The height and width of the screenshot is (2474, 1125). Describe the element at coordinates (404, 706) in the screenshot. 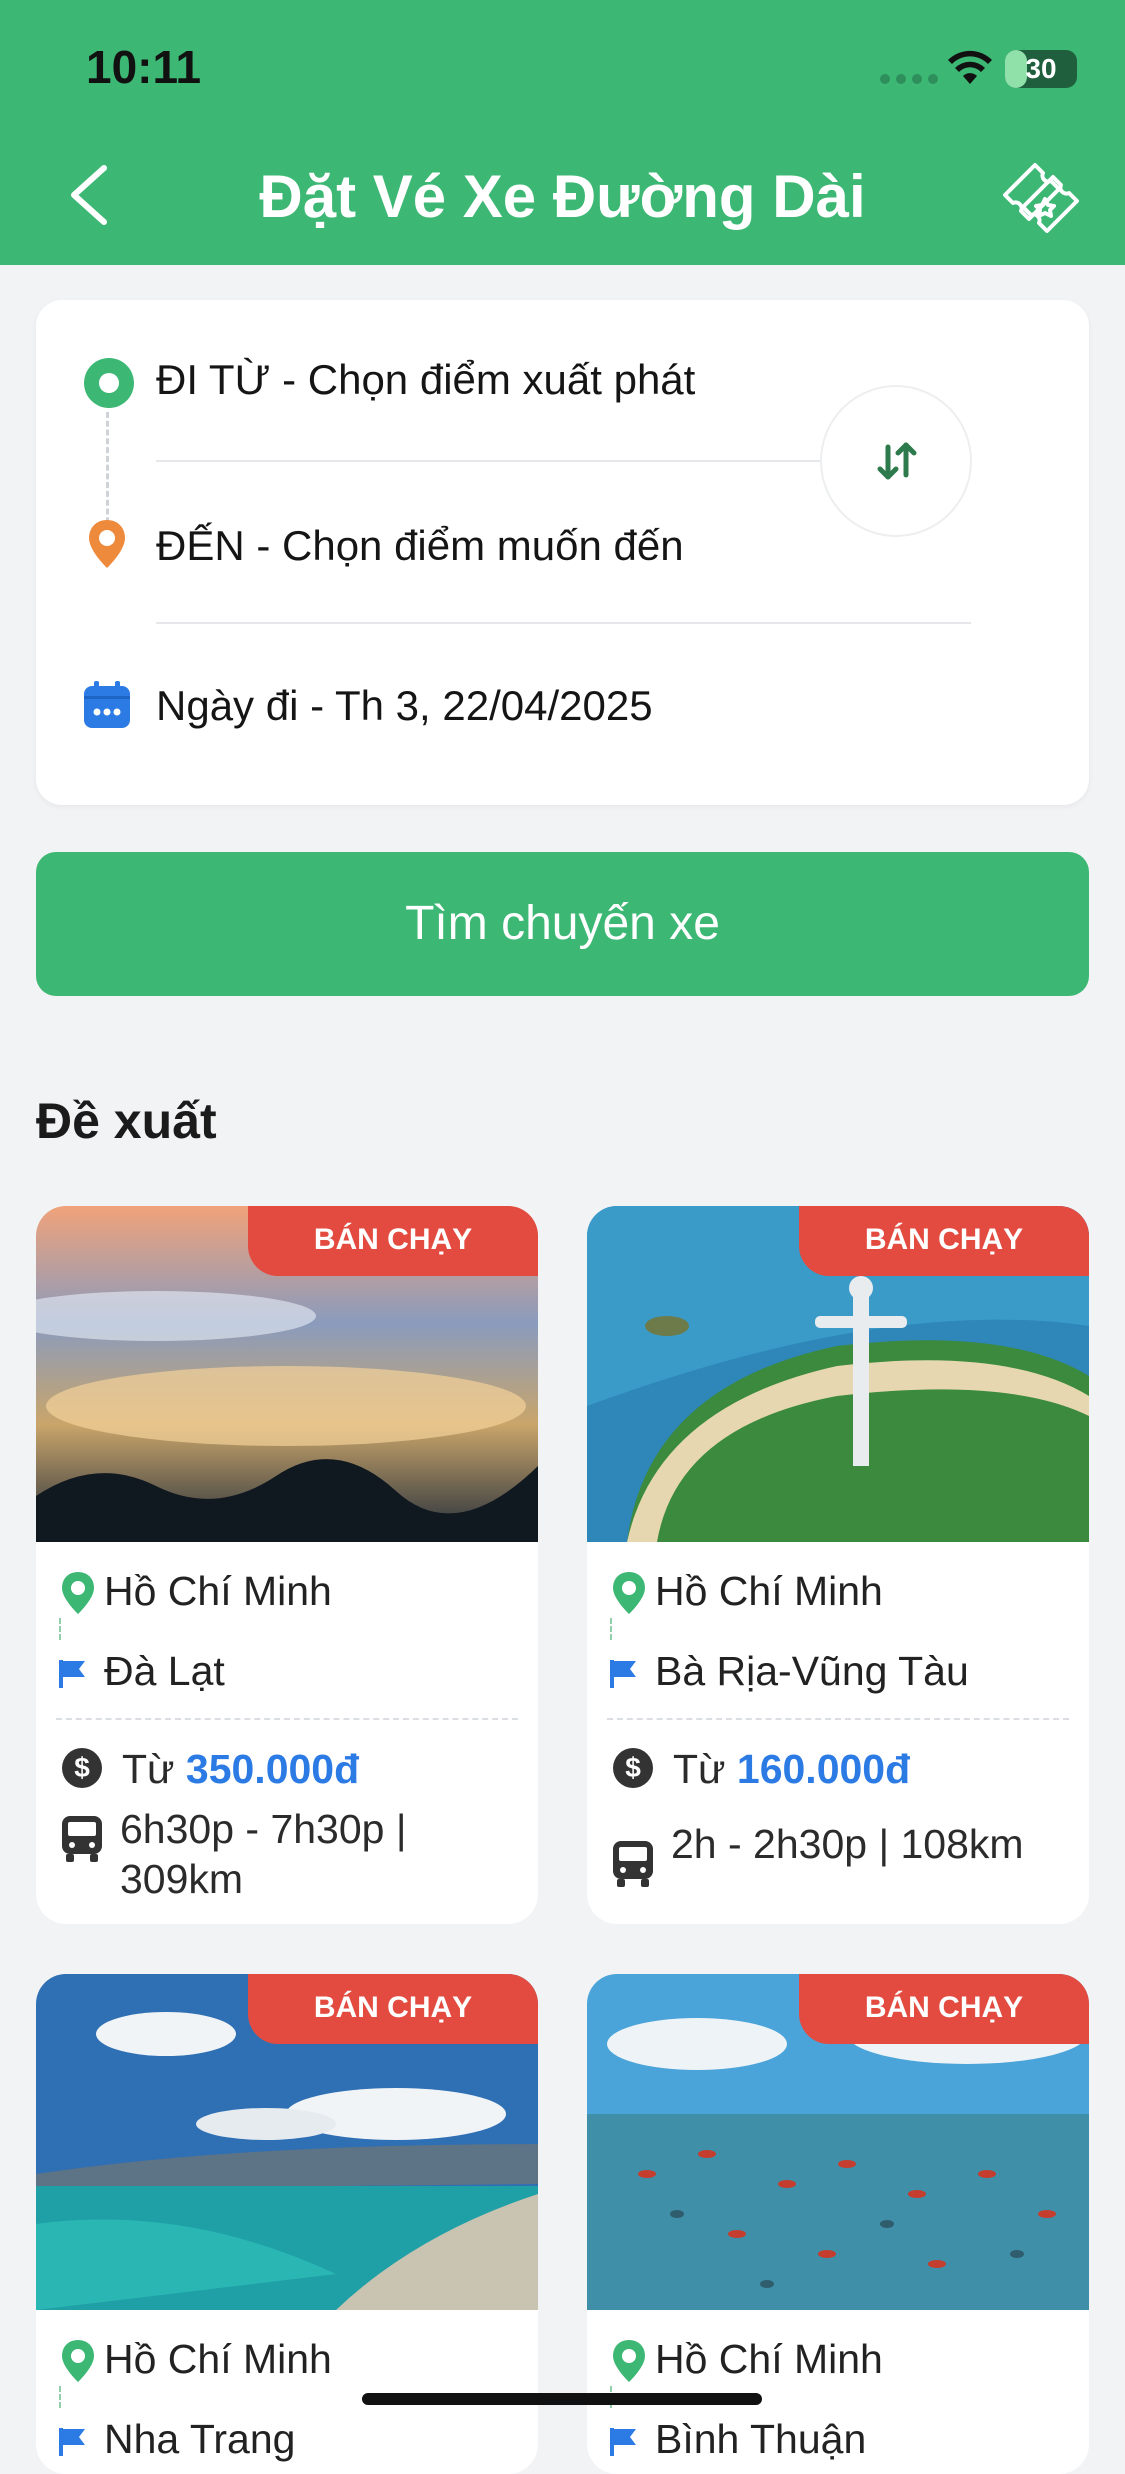

I see `departure-date-field: Ngày đi - Th 3, 22/04/2025` at that location.